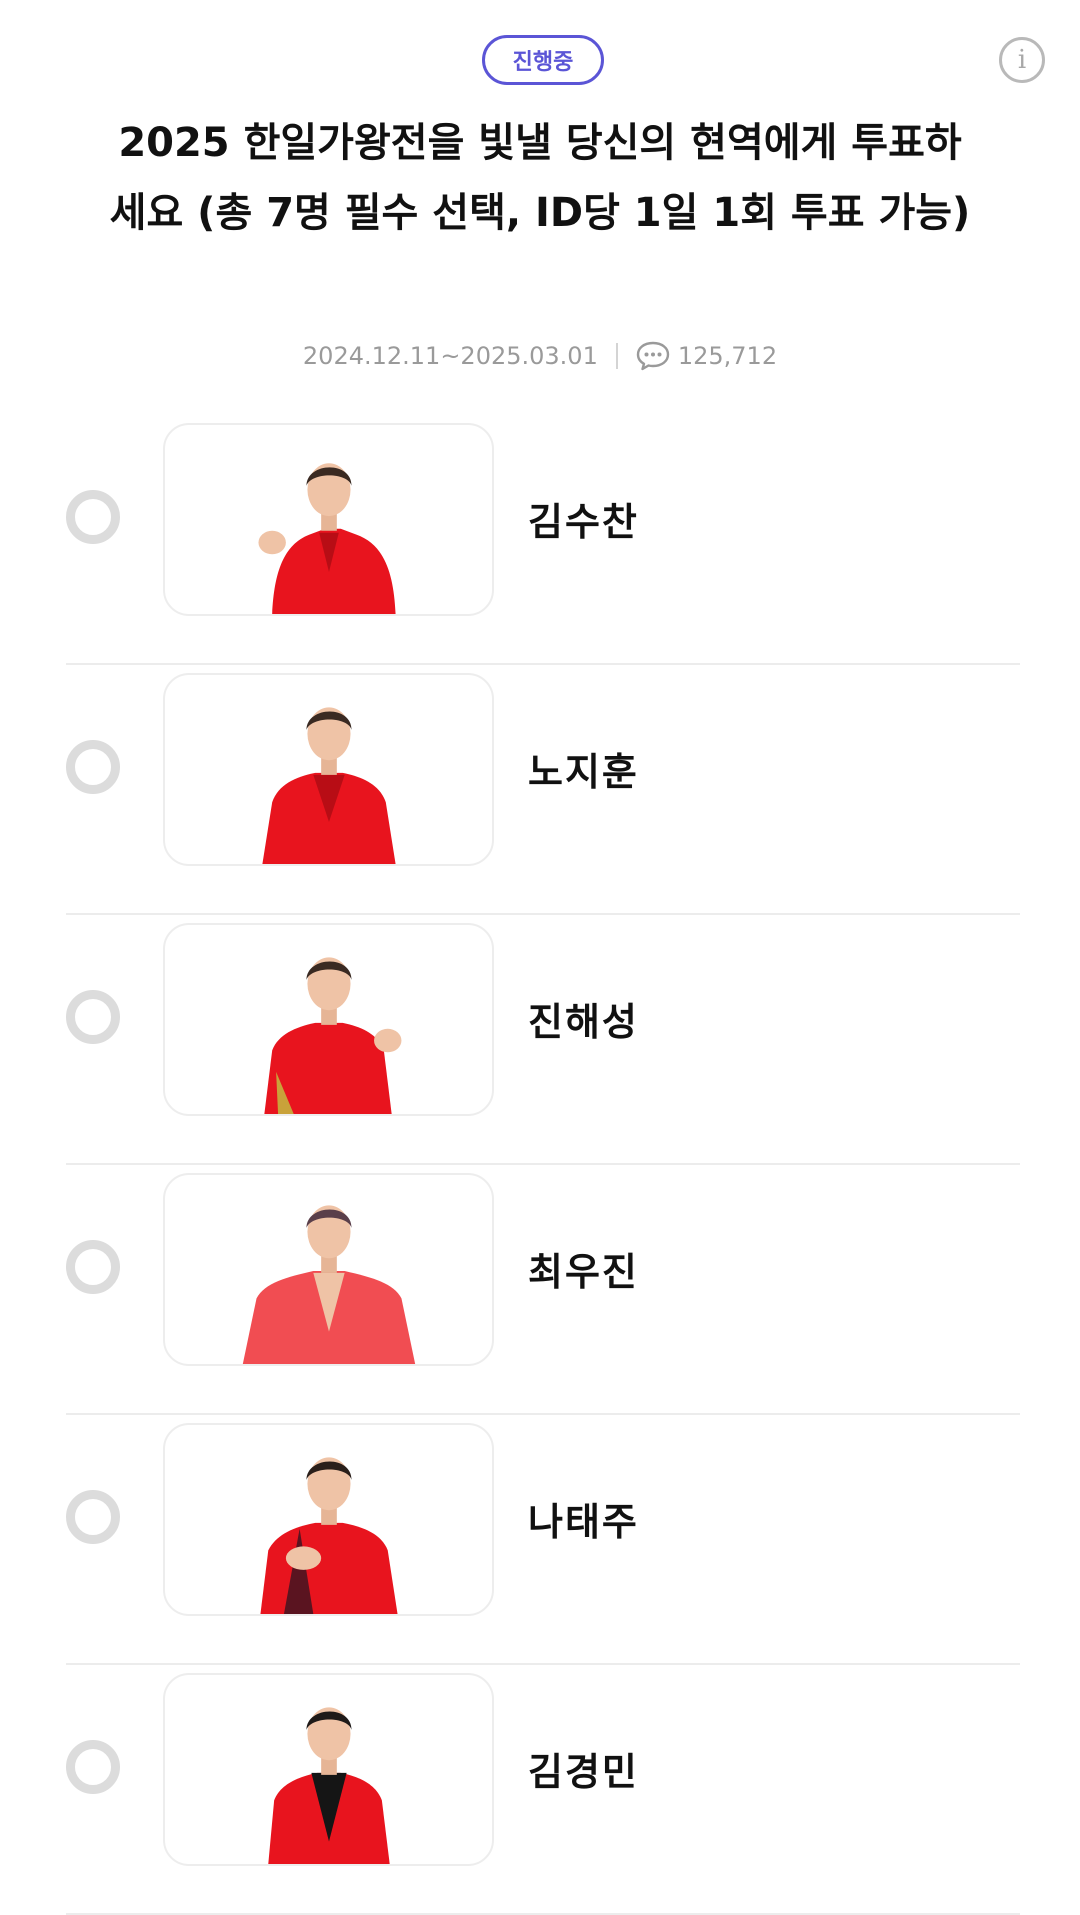  Describe the element at coordinates (583, 1022) in the screenshot. I see `candidate-name: 진해성` at that location.